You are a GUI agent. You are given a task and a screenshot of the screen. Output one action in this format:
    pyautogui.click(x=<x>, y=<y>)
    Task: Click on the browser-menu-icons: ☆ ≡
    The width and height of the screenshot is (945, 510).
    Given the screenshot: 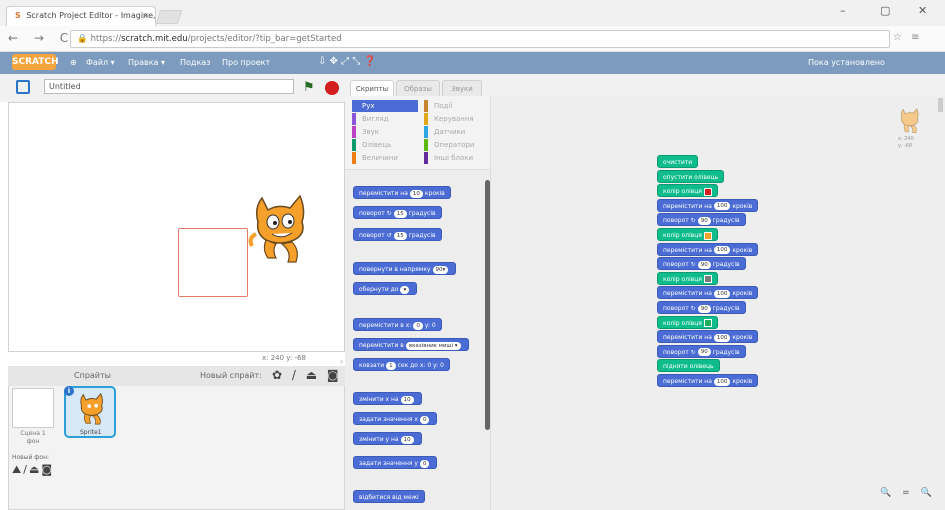 What is the action you would take?
    pyautogui.click(x=908, y=37)
    